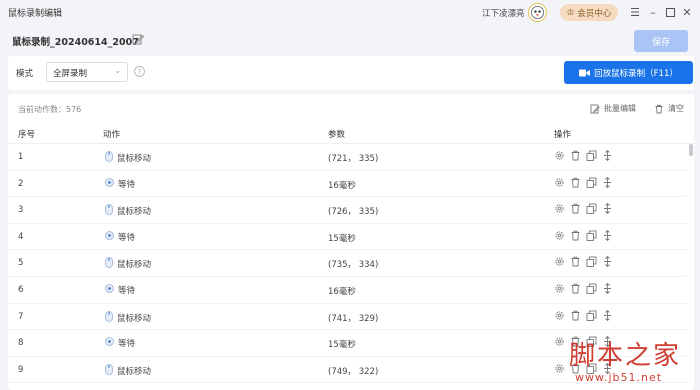 Image resolution: width=700 pixels, height=390 pixels. I want to click on table-row: 1 鼠标移动 (721， 335), so click(347, 157).